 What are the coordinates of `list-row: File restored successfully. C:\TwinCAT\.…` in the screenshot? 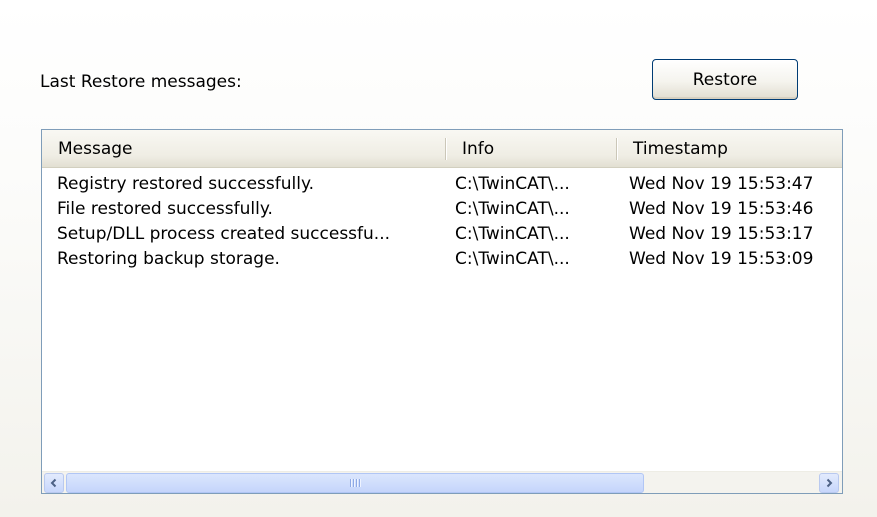 It's located at (442, 209).